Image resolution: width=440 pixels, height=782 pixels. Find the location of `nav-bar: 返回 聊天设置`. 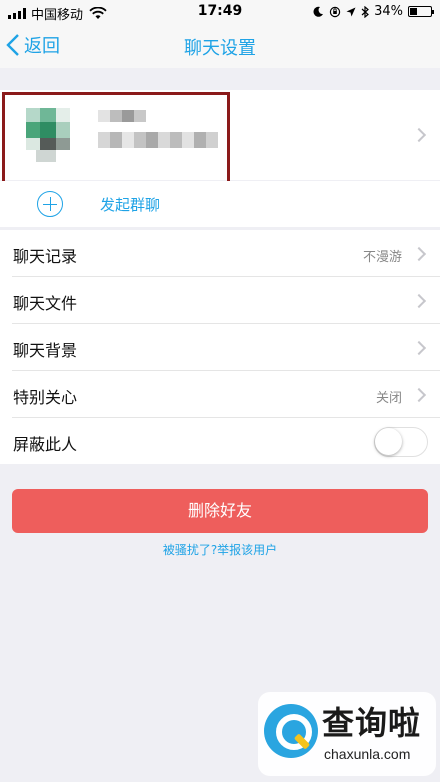

nav-bar: 返回 聊天设置 is located at coordinates (220, 46).